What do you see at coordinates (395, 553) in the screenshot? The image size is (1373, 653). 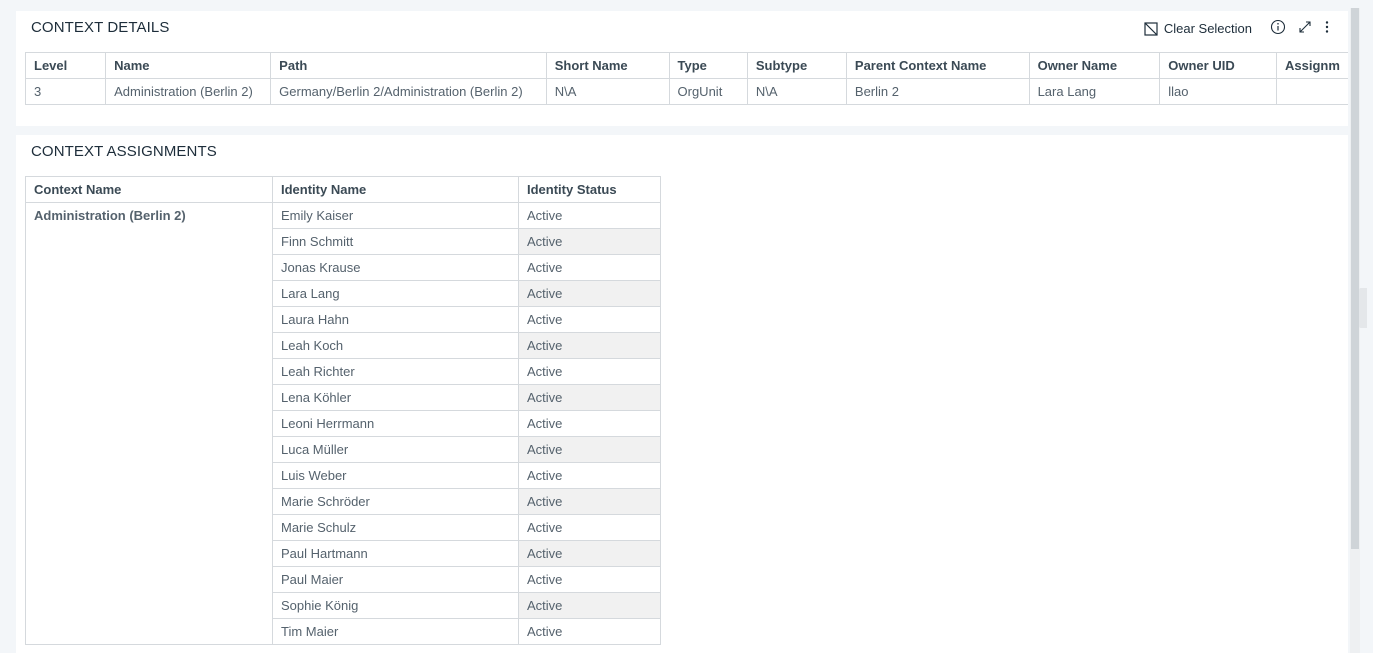 I see `cell-identity-name: Paul Hartmann` at bounding box center [395, 553].